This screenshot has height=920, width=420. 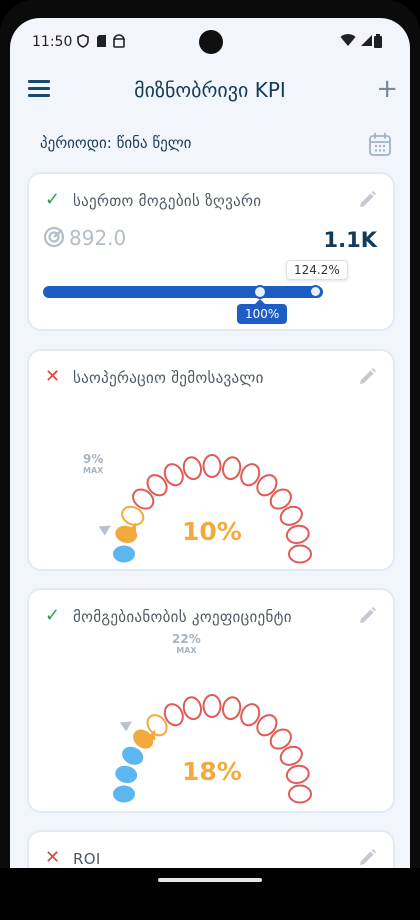 I want to click on card-title: ROI, so click(x=87, y=859).